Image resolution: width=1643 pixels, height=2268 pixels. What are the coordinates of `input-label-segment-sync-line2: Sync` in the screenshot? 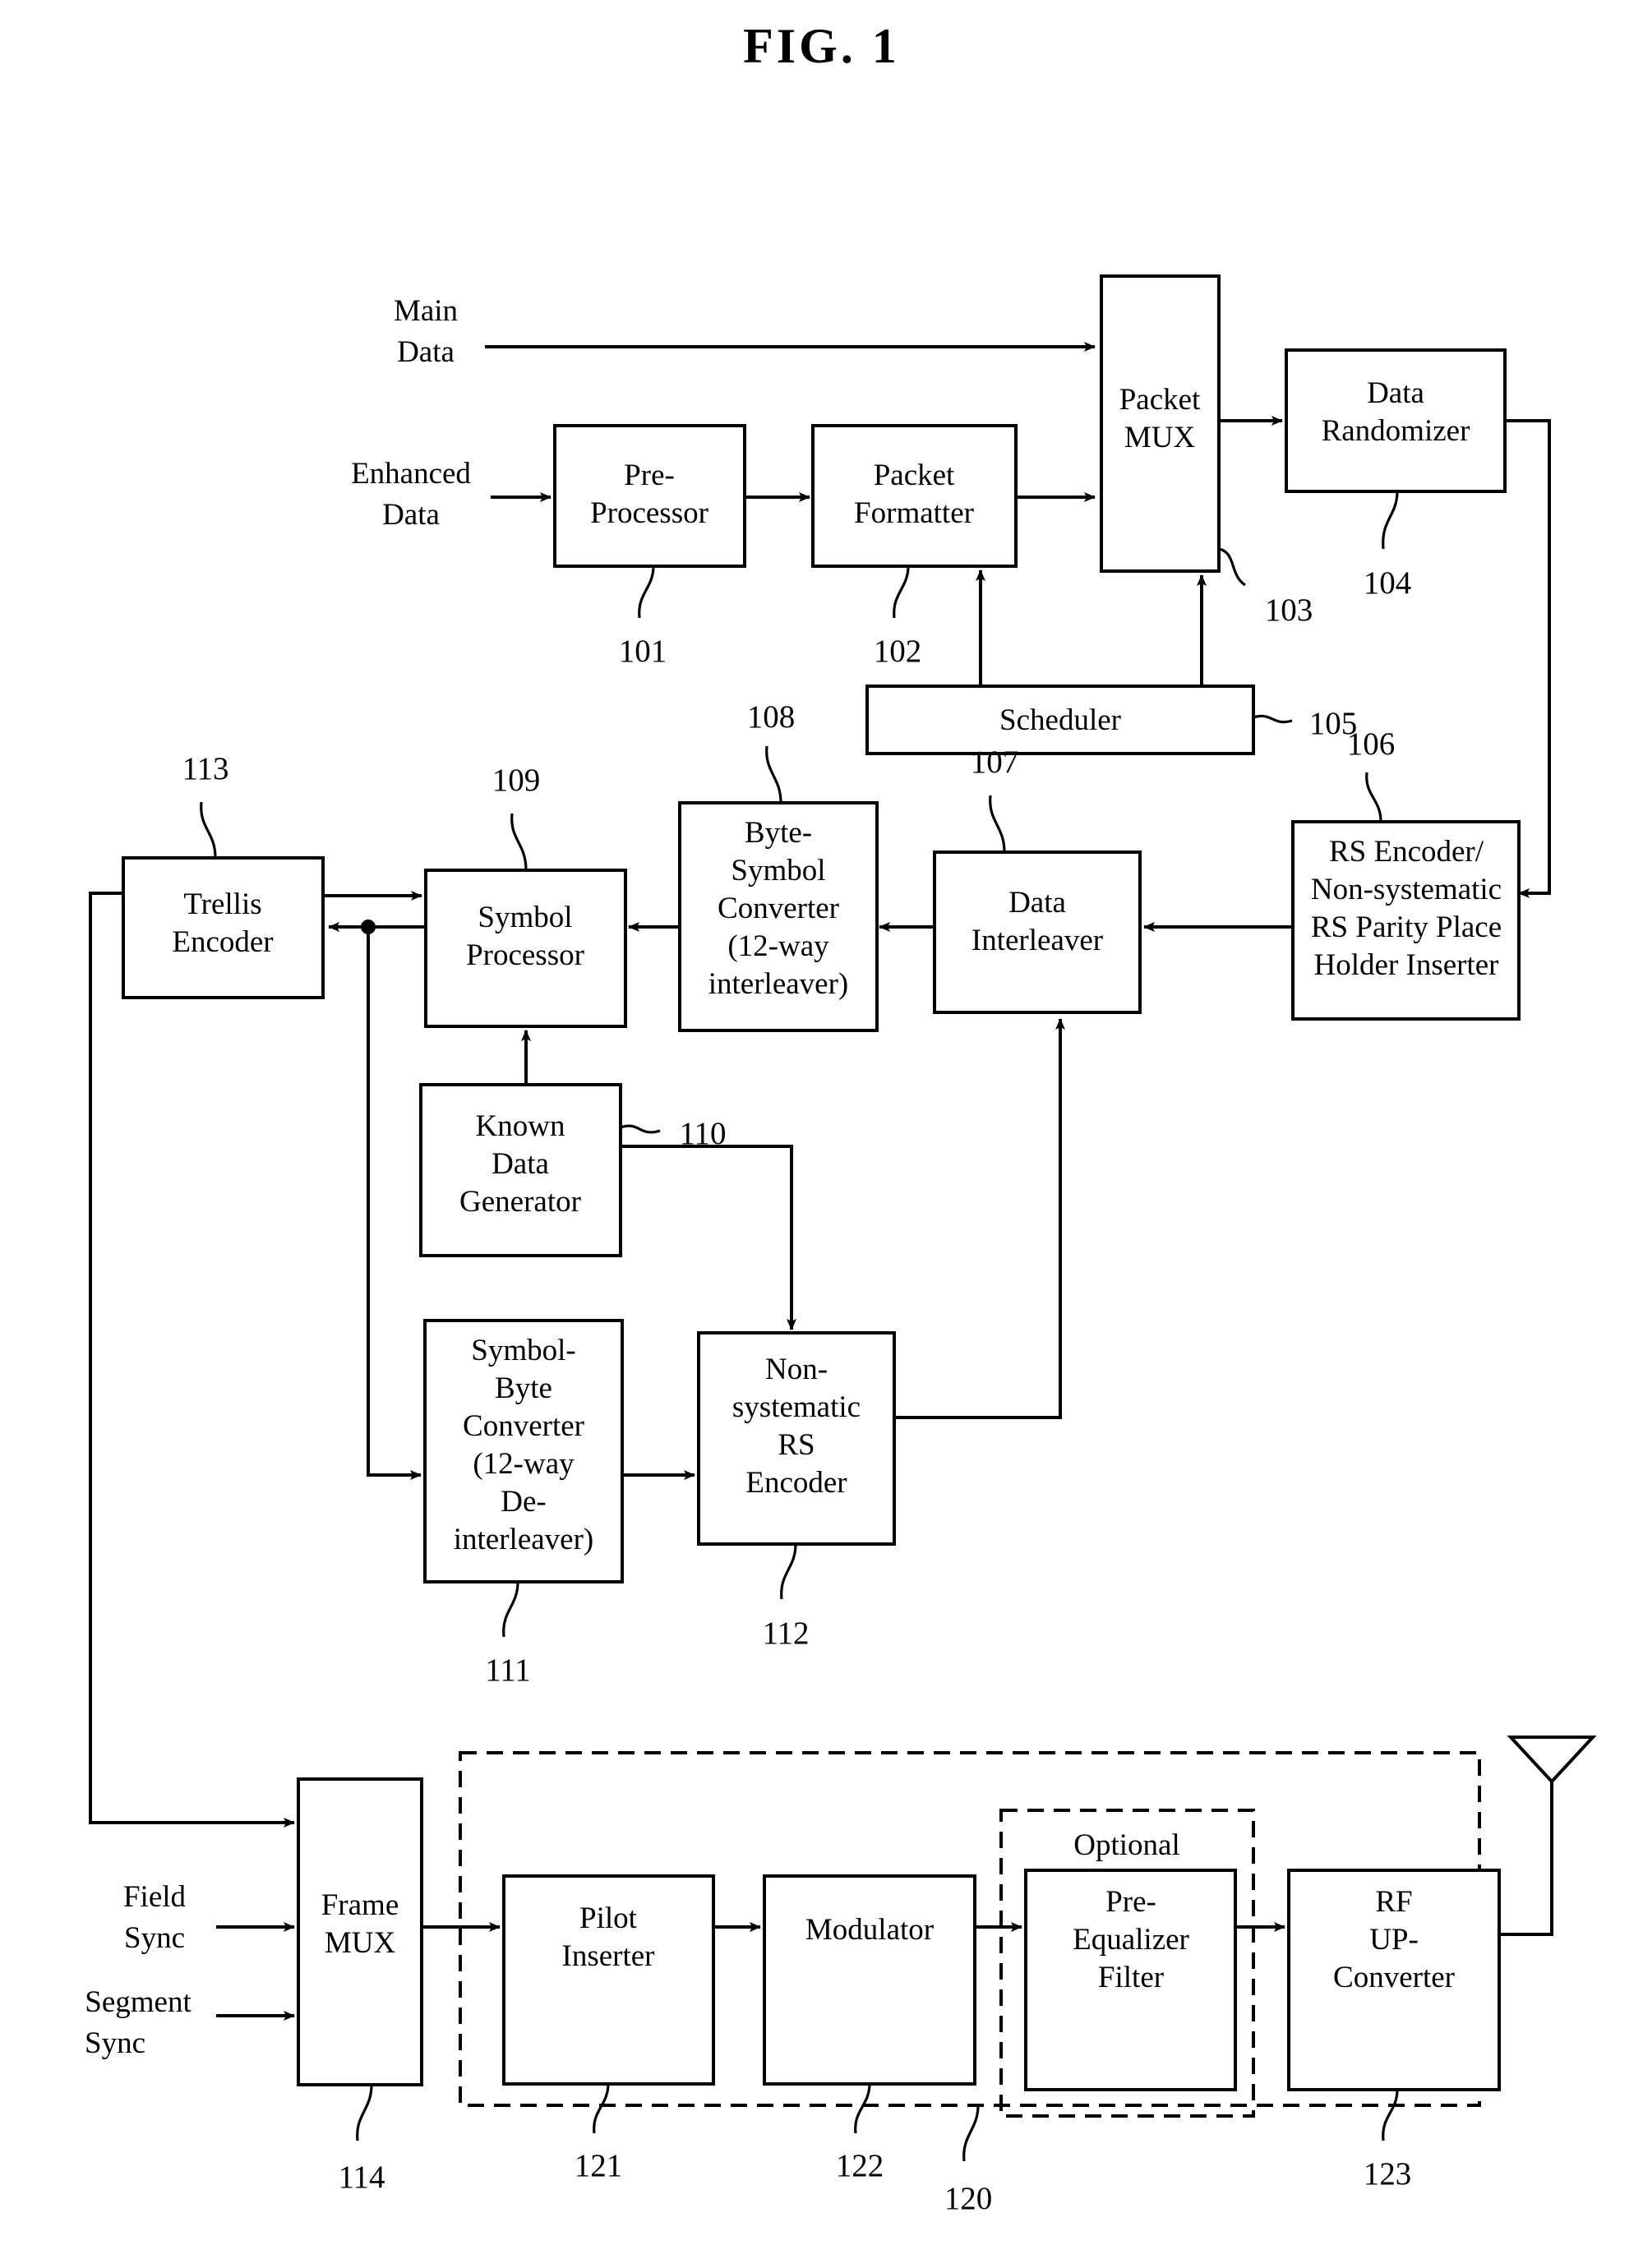 It's located at (115, 2043).